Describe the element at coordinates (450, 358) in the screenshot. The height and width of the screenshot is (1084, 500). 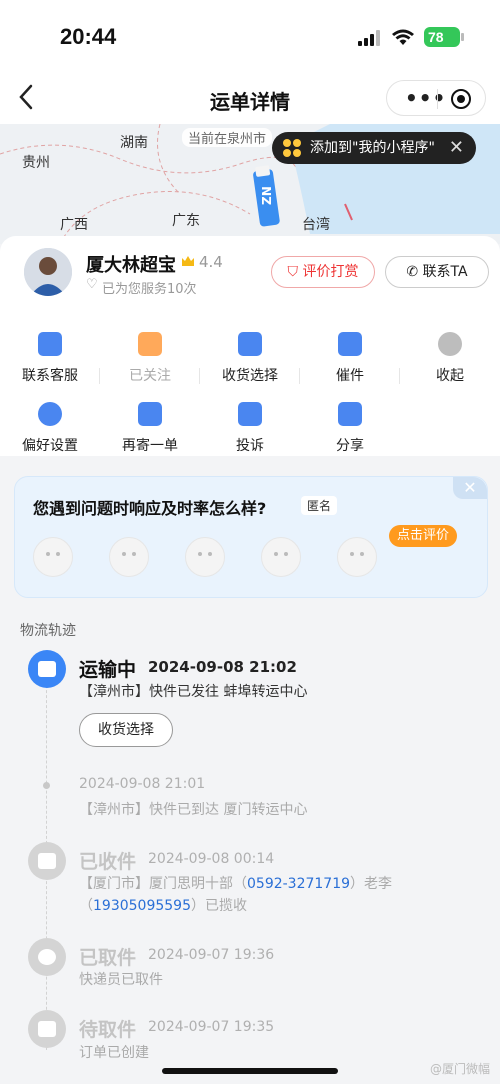
I see `action-collapse: 收起` at that location.